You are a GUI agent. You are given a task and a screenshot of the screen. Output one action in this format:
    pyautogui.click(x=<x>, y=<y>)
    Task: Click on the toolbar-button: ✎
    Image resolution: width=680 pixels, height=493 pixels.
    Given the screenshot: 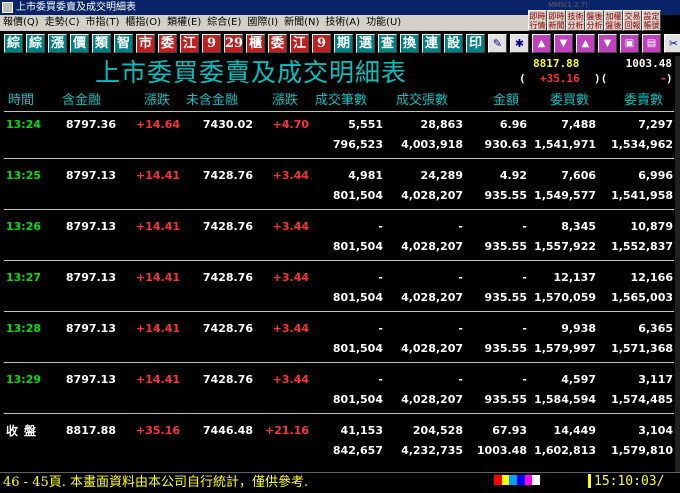 What is the action you would take?
    pyautogui.click(x=497, y=43)
    